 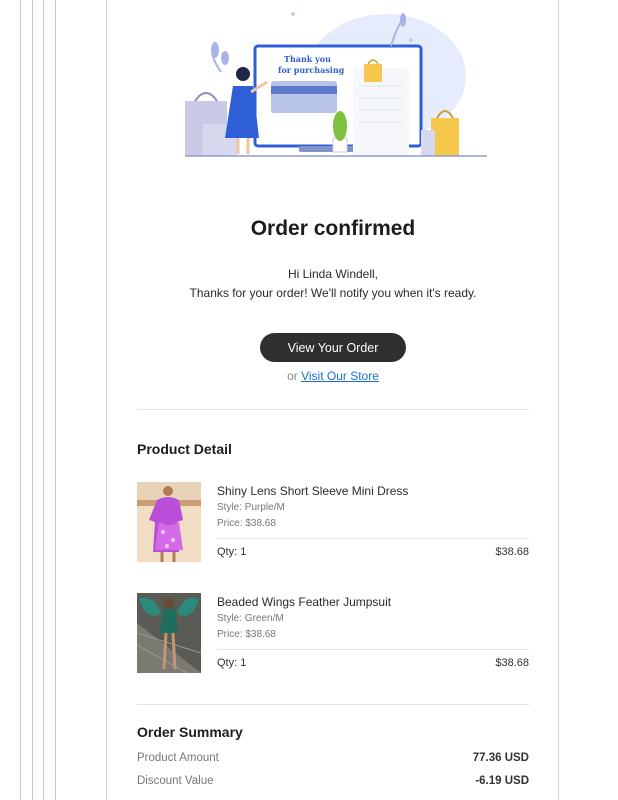 What do you see at coordinates (175, 781) in the screenshot?
I see `summary-label: Discount Value` at bounding box center [175, 781].